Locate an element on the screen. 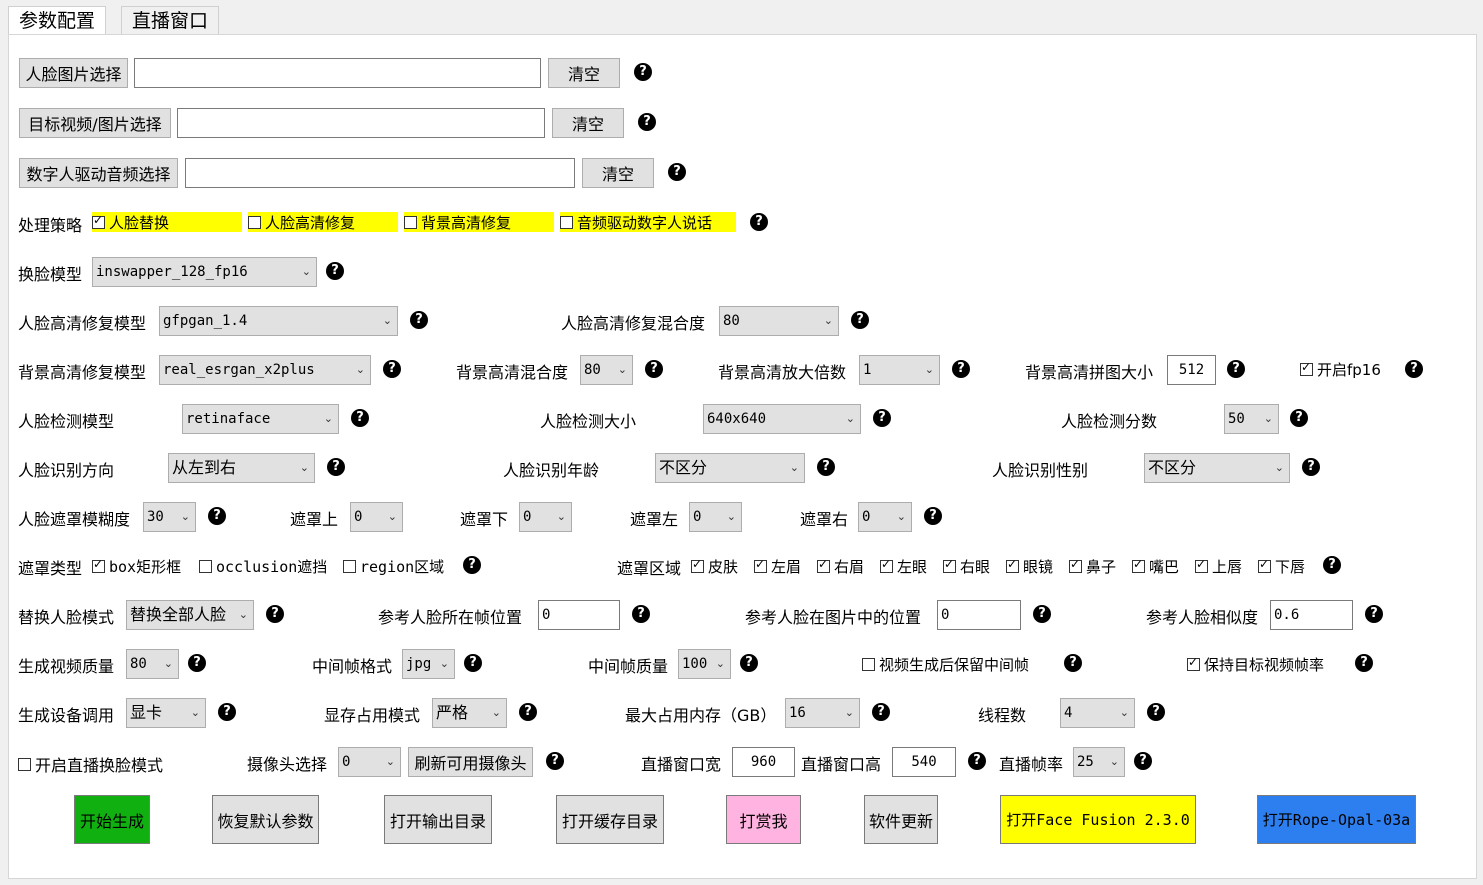 The height and width of the screenshot is (885, 1483). open-output-dir-button: 打开输出目录 is located at coordinates (438, 819).